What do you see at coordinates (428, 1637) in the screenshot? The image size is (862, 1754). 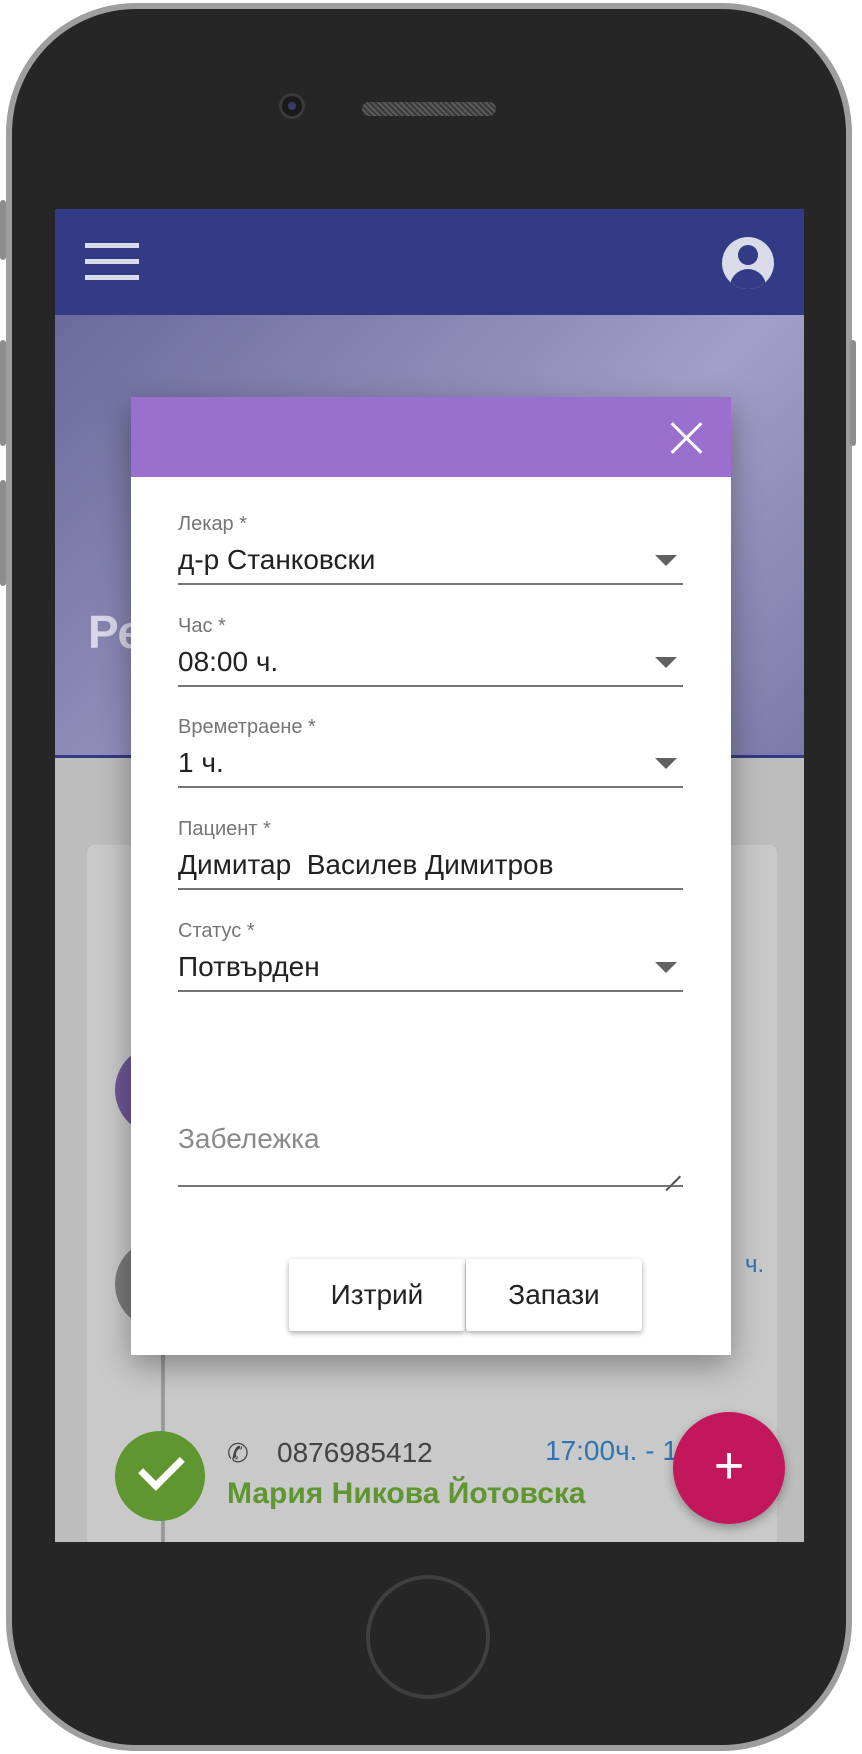 I see `home-button` at bounding box center [428, 1637].